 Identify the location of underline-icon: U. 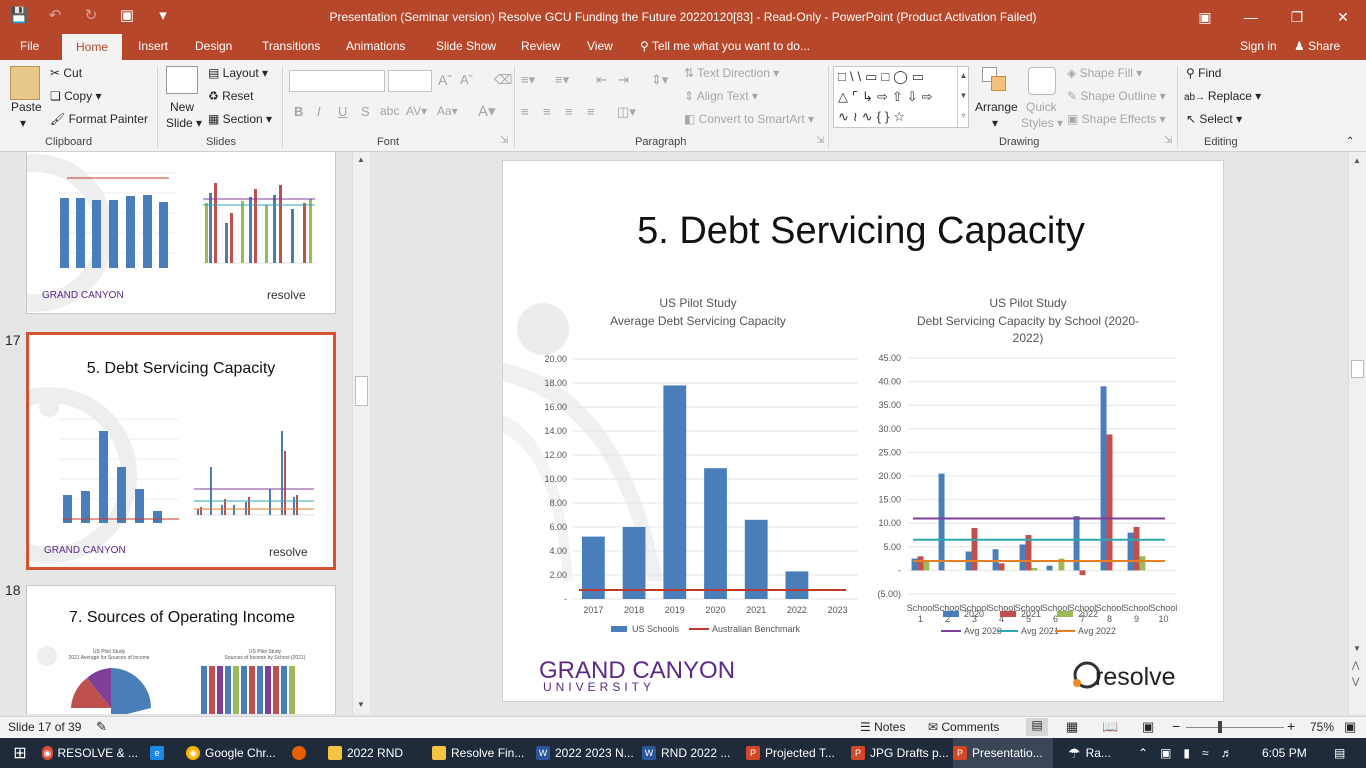
(342, 111).